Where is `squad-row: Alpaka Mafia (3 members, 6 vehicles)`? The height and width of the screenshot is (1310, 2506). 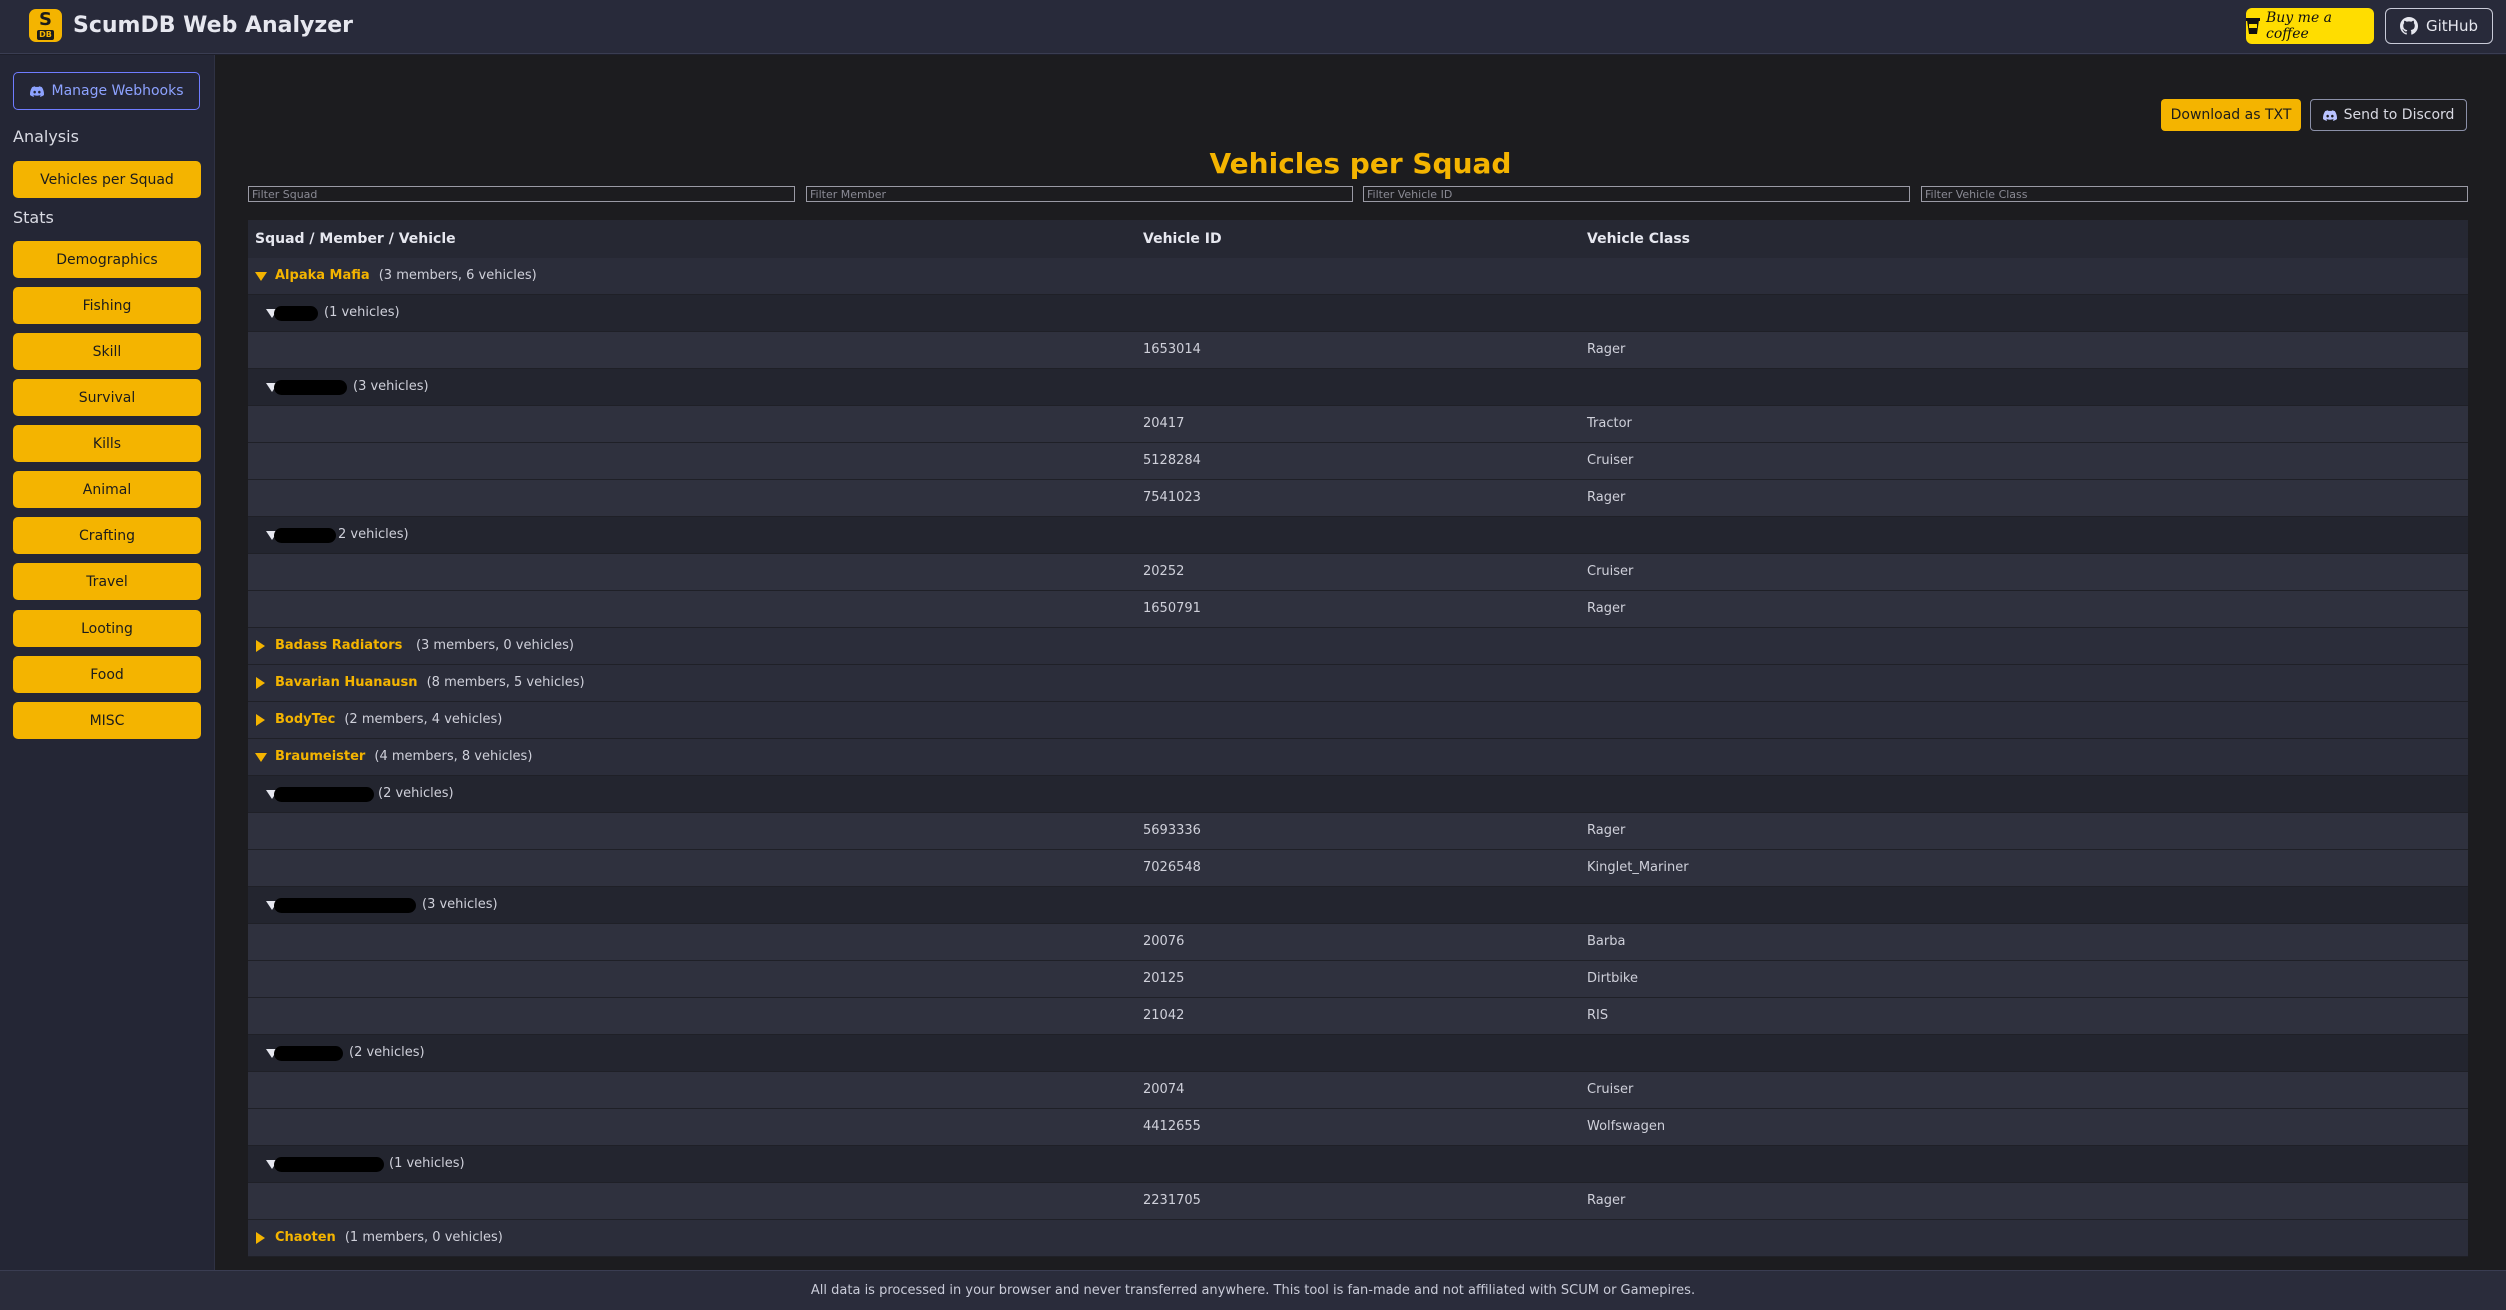
squad-row: Alpaka Mafia (3 members, 6 vehicles) is located at coordinates (1358, 276).